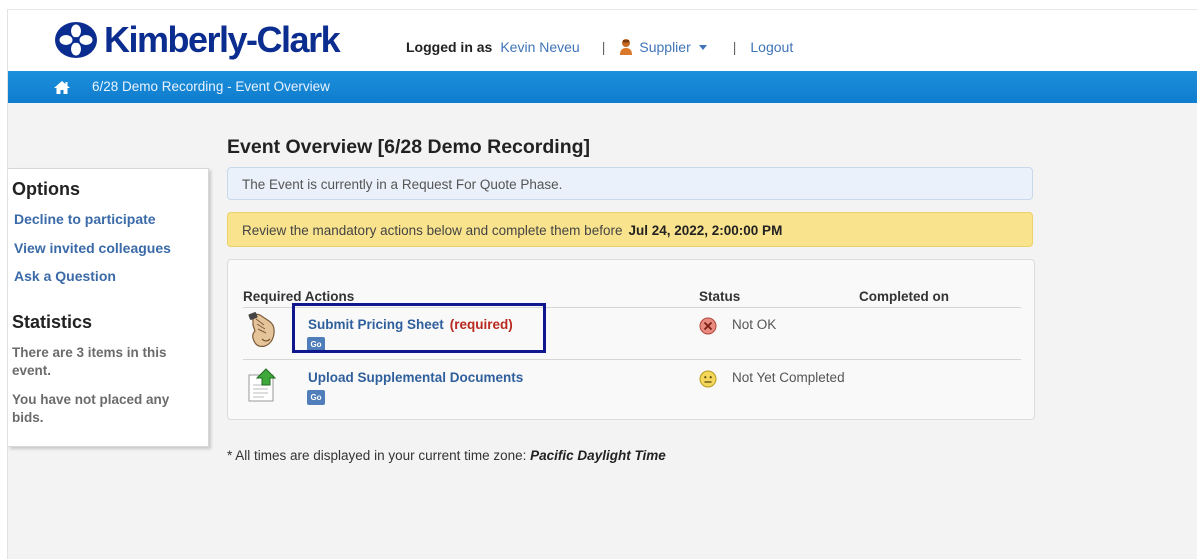 This screenshot has width=1197, height=559. Describe the element at coordinates (632, 359) in the screenshot. I see `row-divider` at that location.